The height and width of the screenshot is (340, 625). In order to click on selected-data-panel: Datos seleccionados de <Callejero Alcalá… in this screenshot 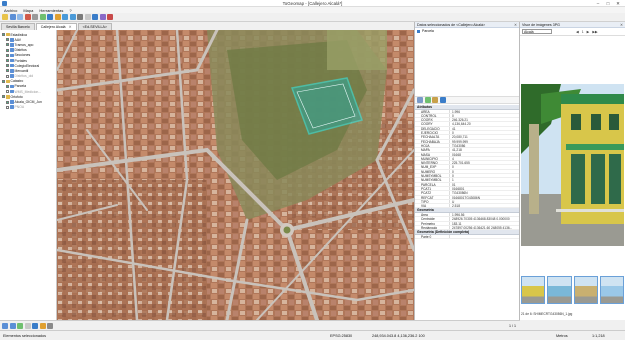, I will do `click(467, 171)`.